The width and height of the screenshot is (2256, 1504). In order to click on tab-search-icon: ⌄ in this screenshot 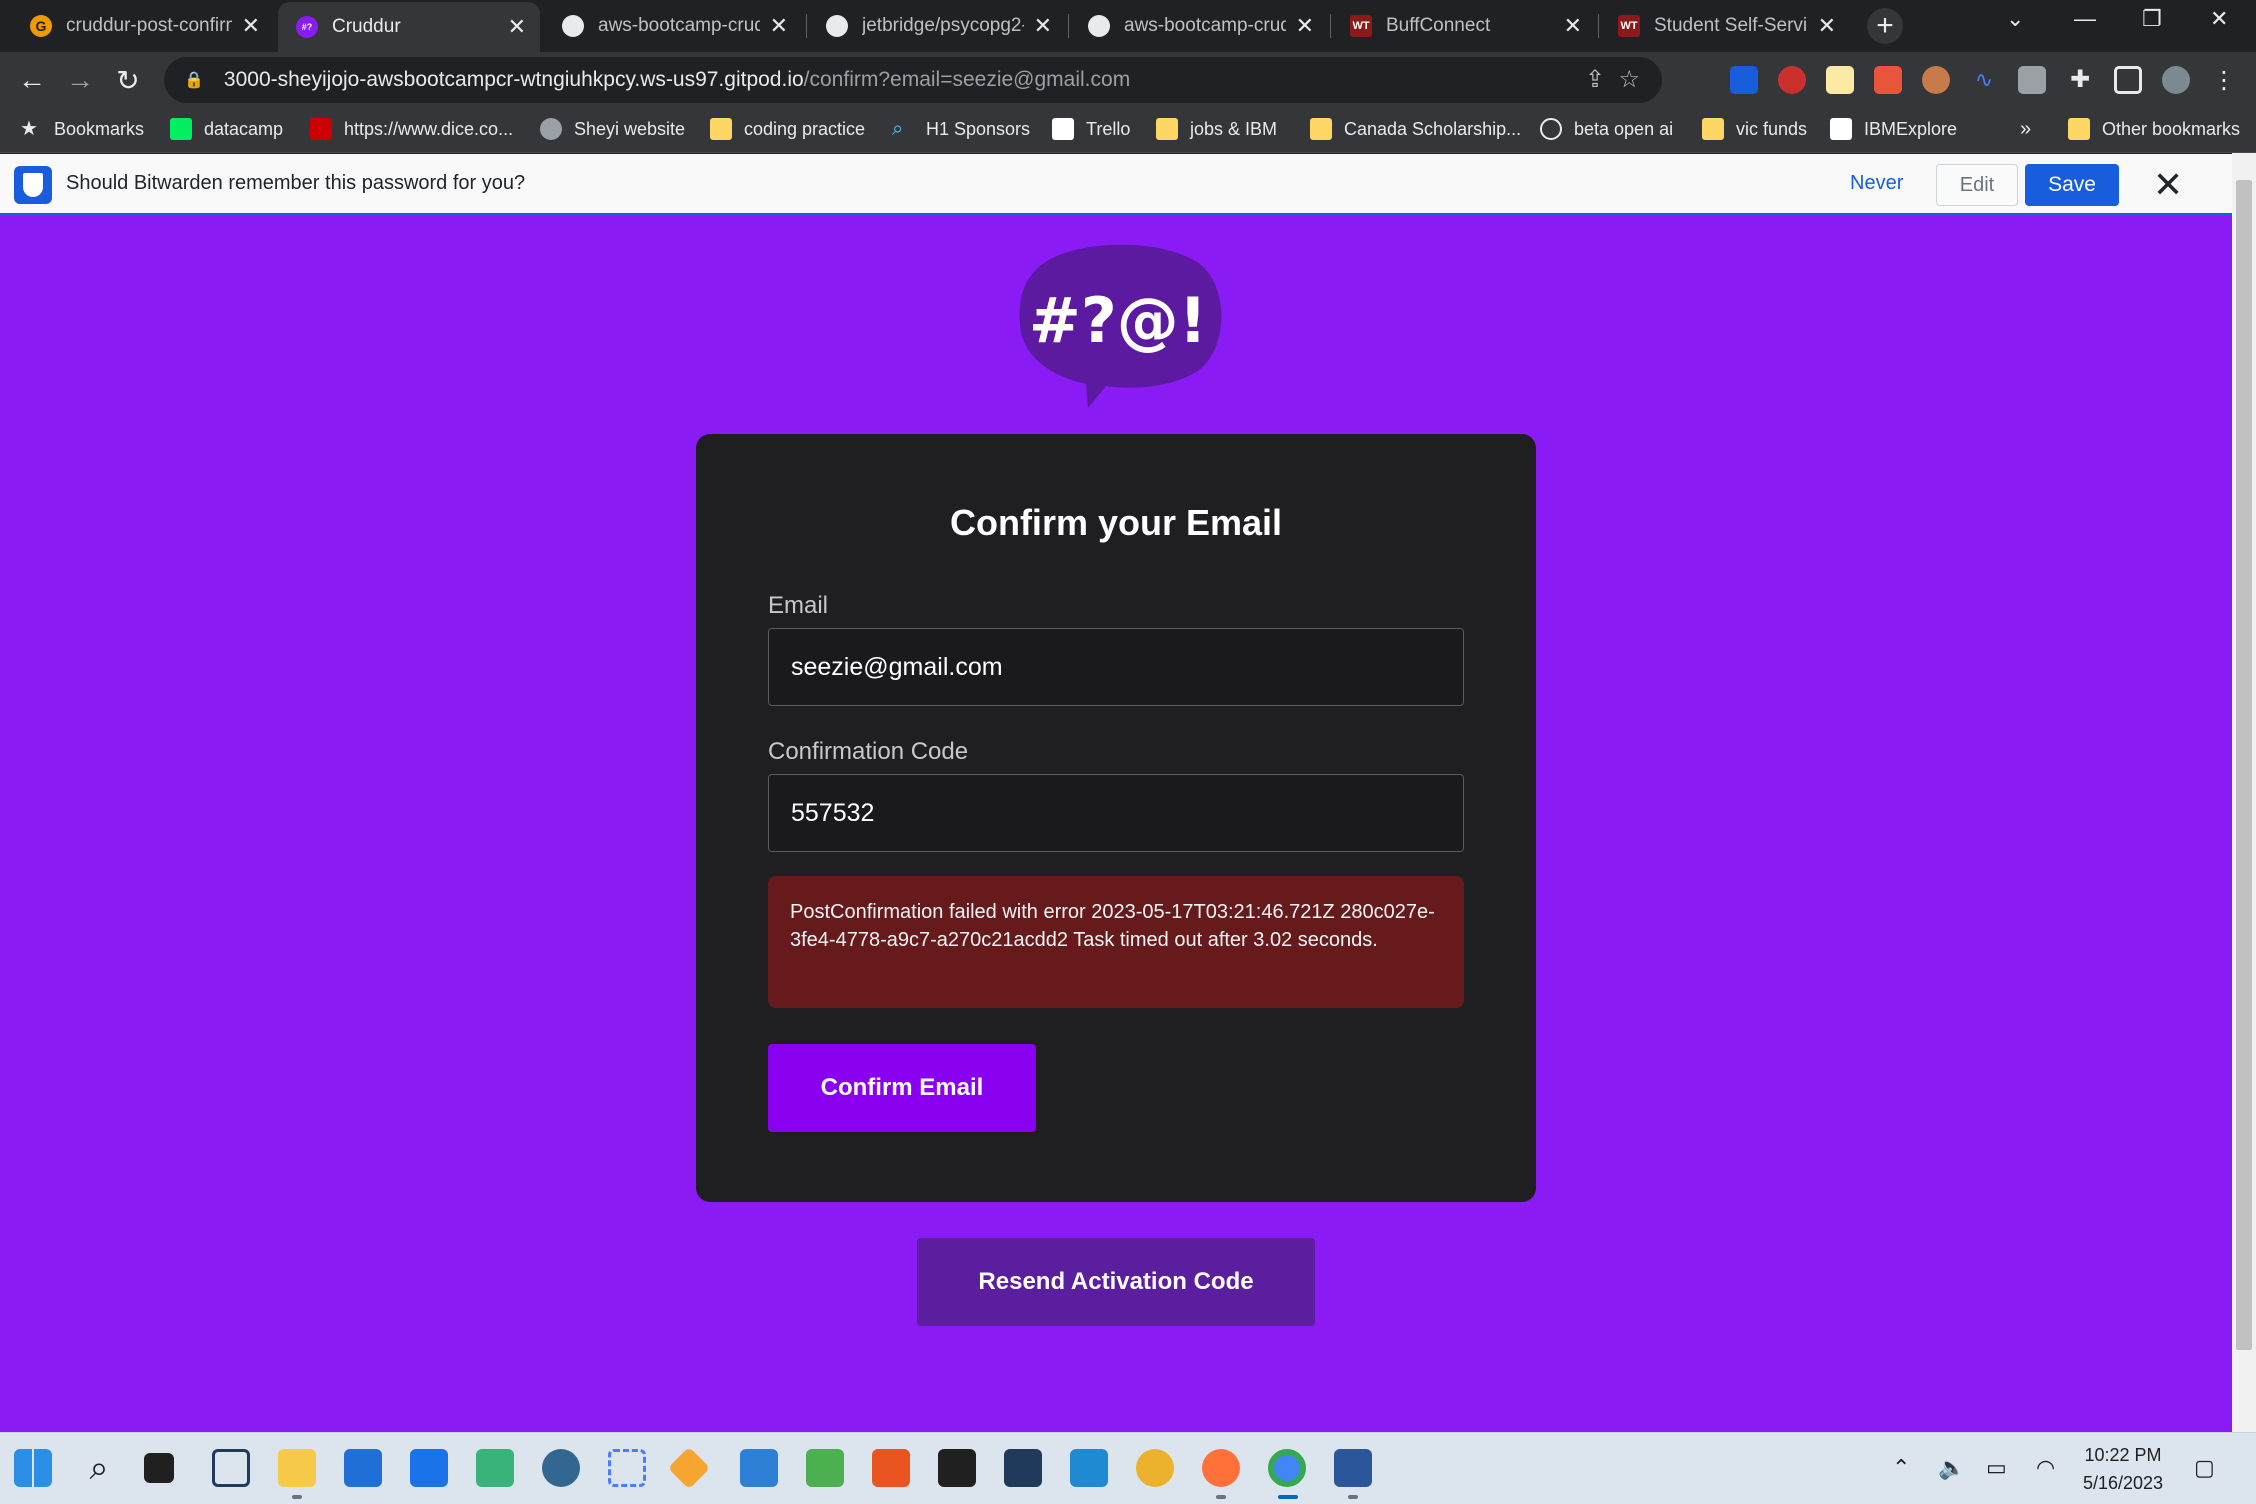, I will do `click(2015, 19)`.